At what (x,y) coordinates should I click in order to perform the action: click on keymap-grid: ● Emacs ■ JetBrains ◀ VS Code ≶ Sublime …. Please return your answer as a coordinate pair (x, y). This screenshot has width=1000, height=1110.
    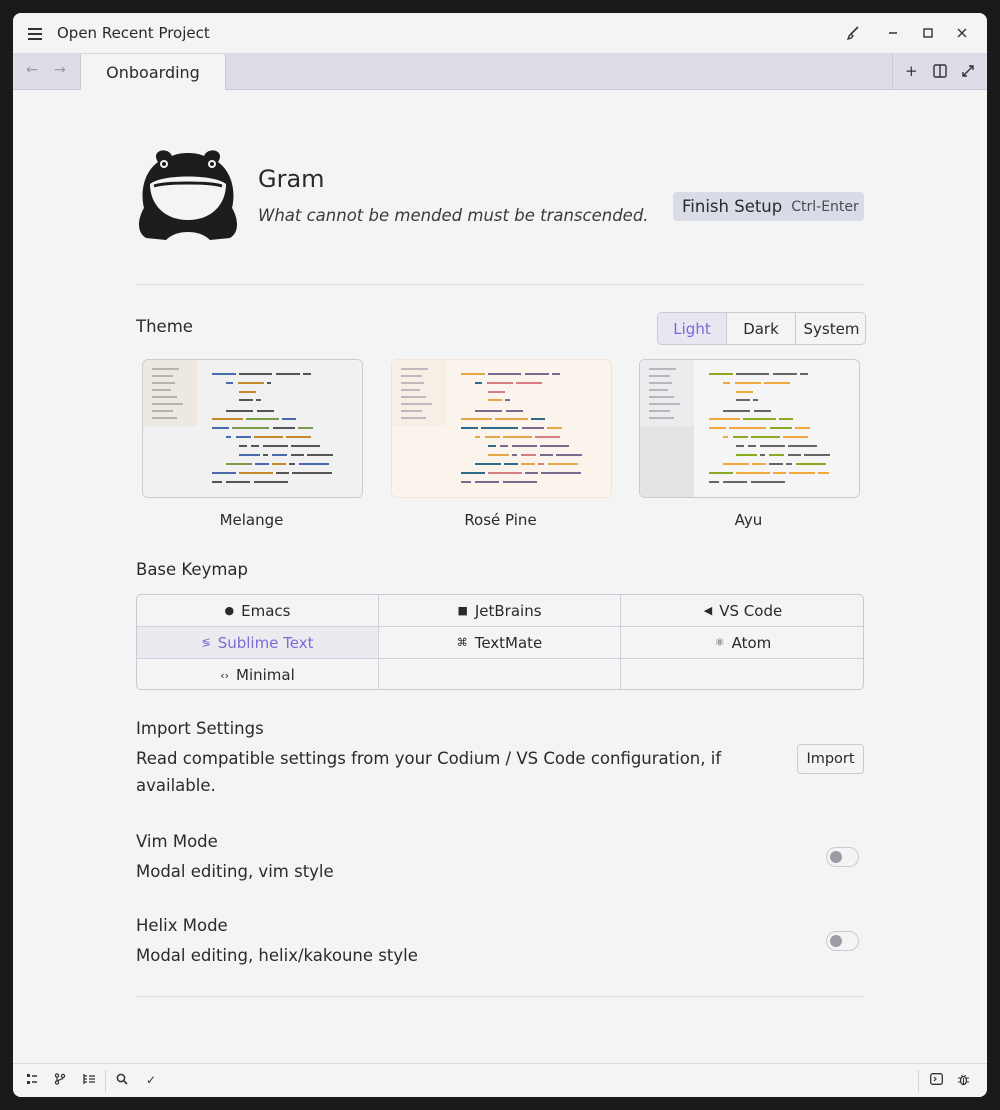
    Looking at the image, I should click on (500, 642).